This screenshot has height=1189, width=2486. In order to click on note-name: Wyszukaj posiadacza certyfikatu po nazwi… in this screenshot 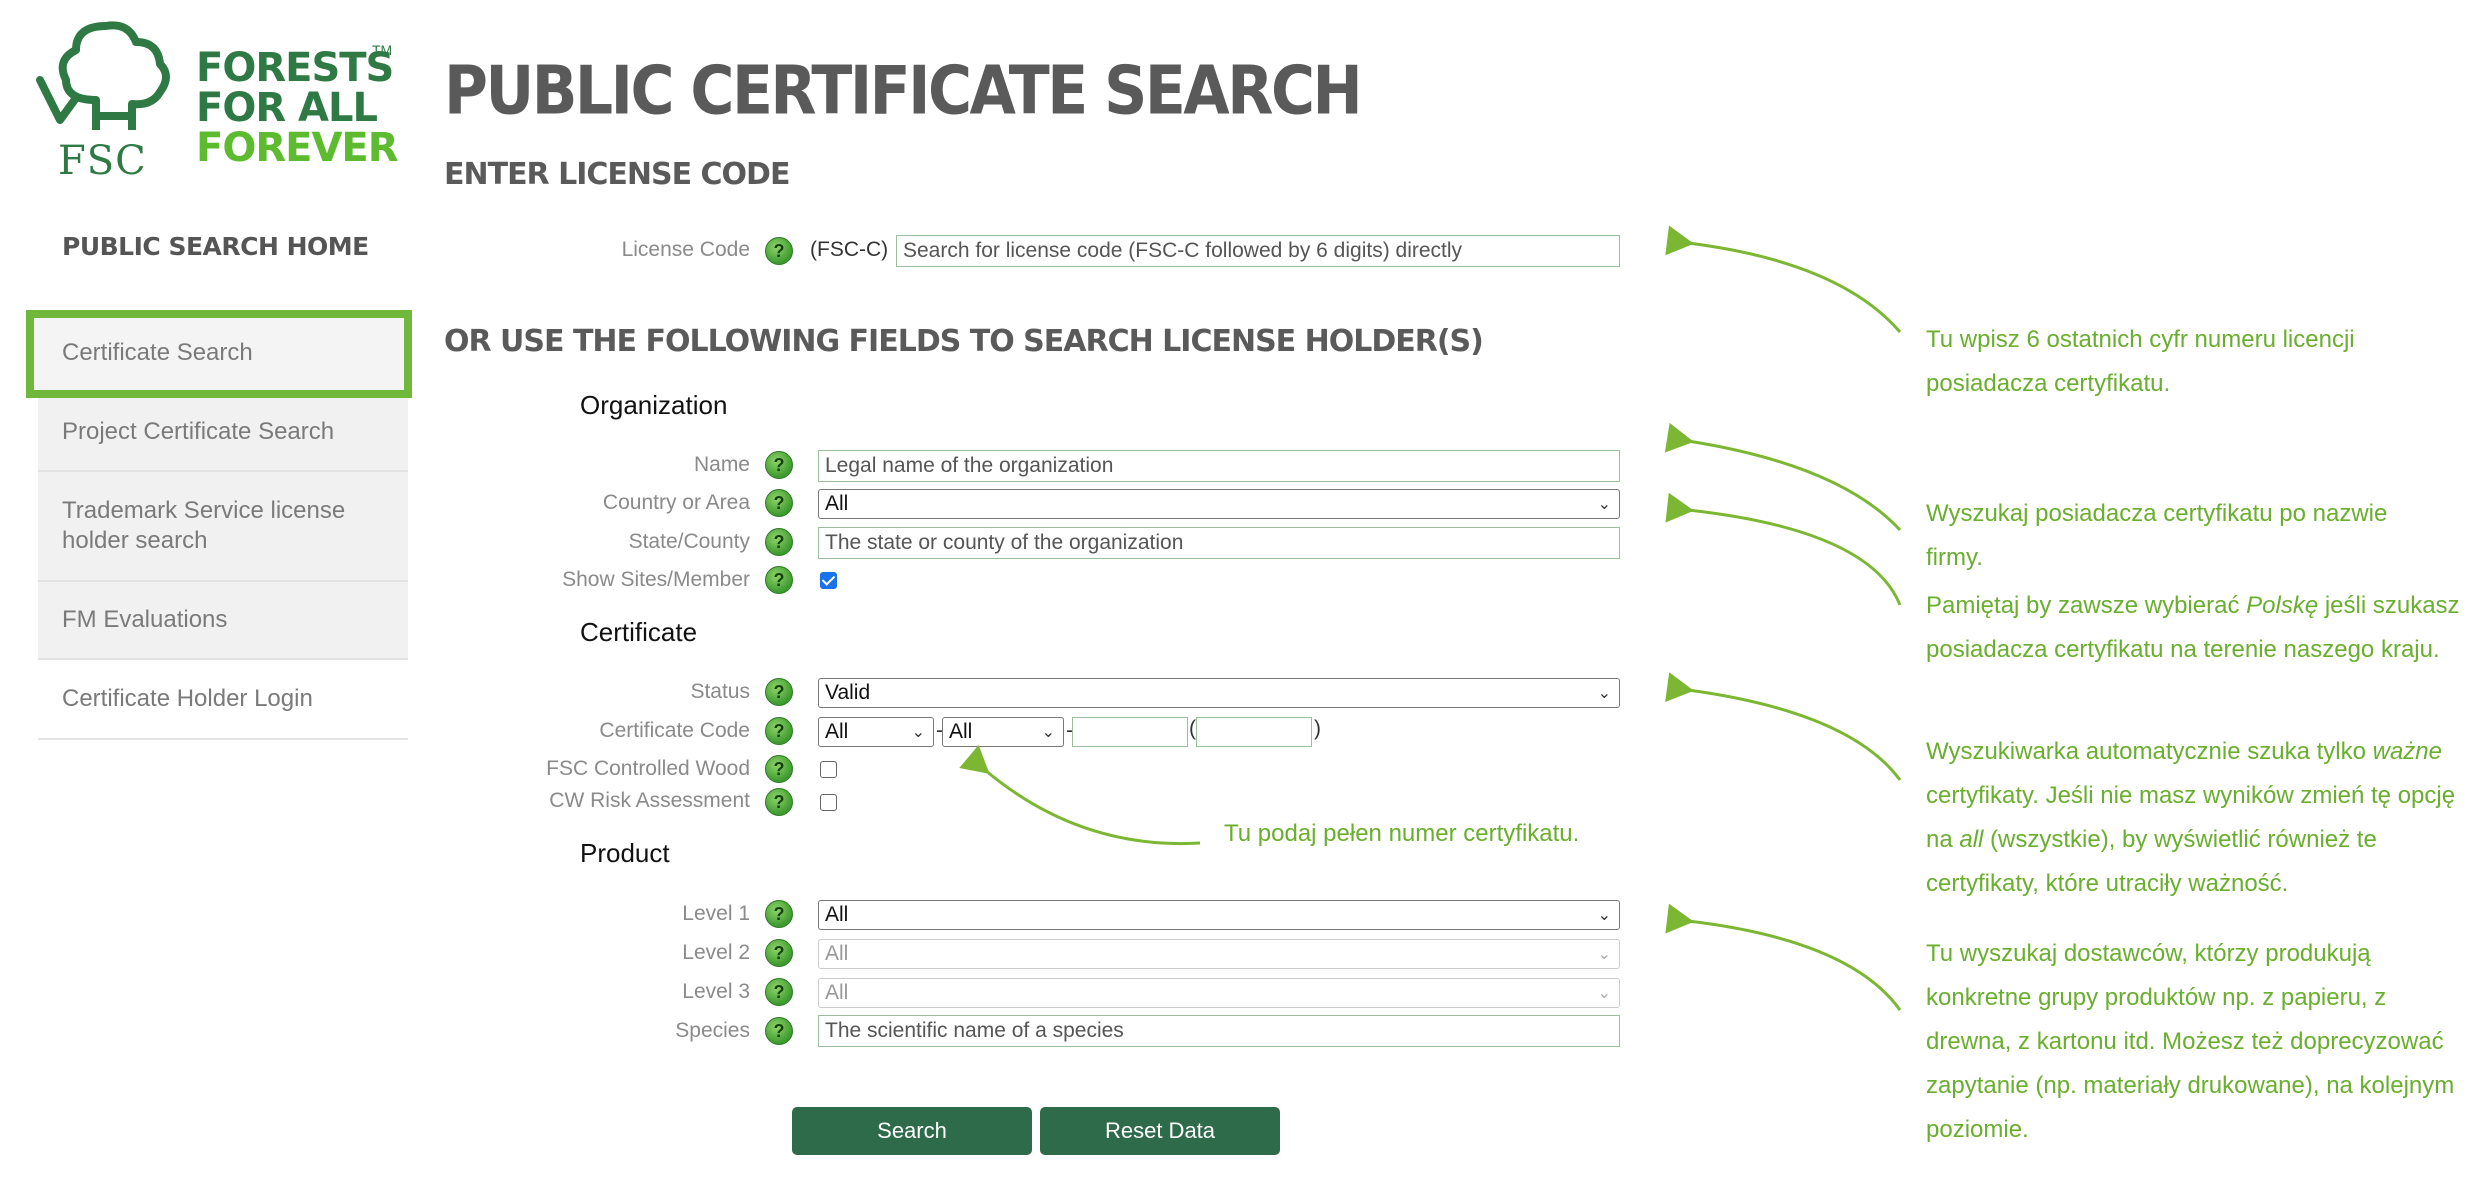, I will do `click(2156, 536)`.